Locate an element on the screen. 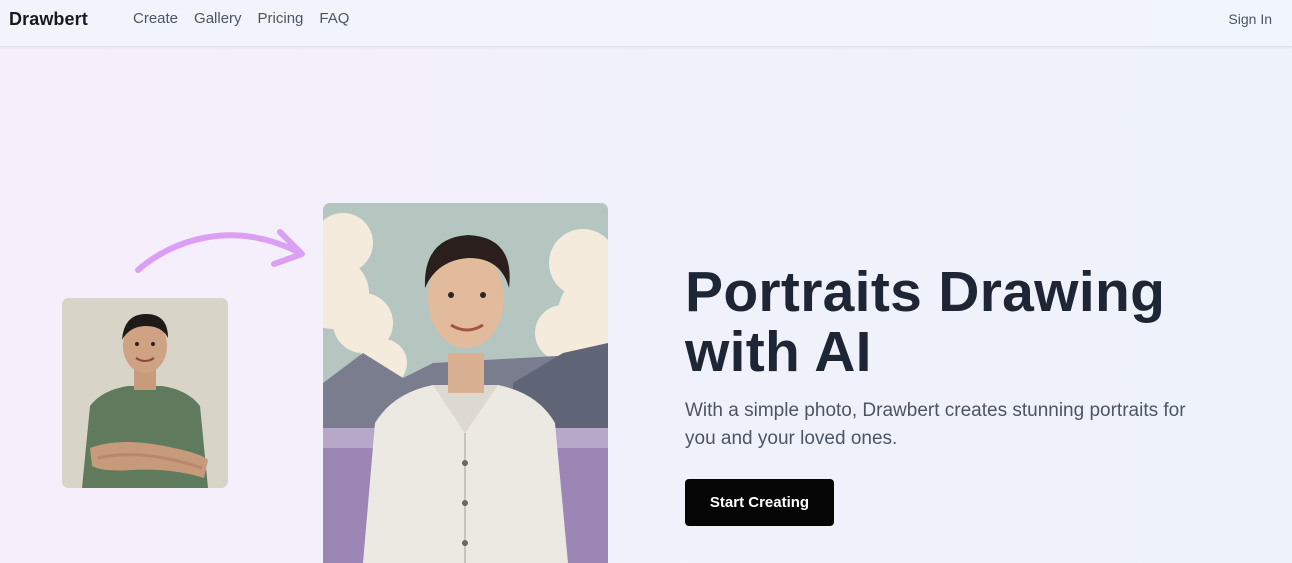 This screenshot has height=563, width=1292. nav-link-create: Create is located at coordinates (155, 18).